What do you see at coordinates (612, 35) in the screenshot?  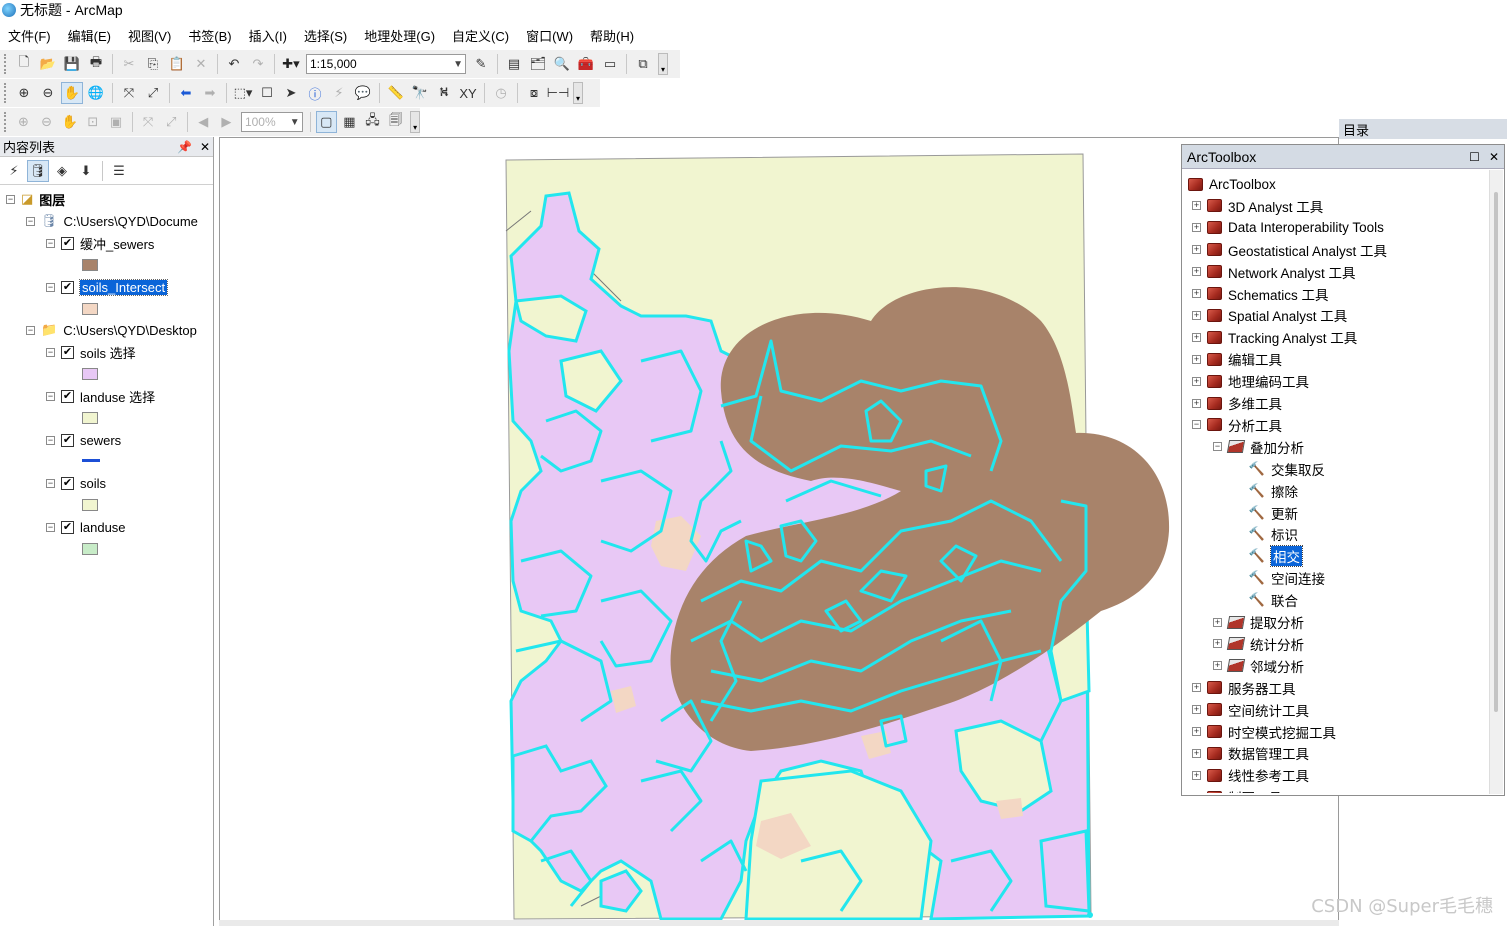 I see `menu-help: 帮助(H)` at bounding box center [612, 35].